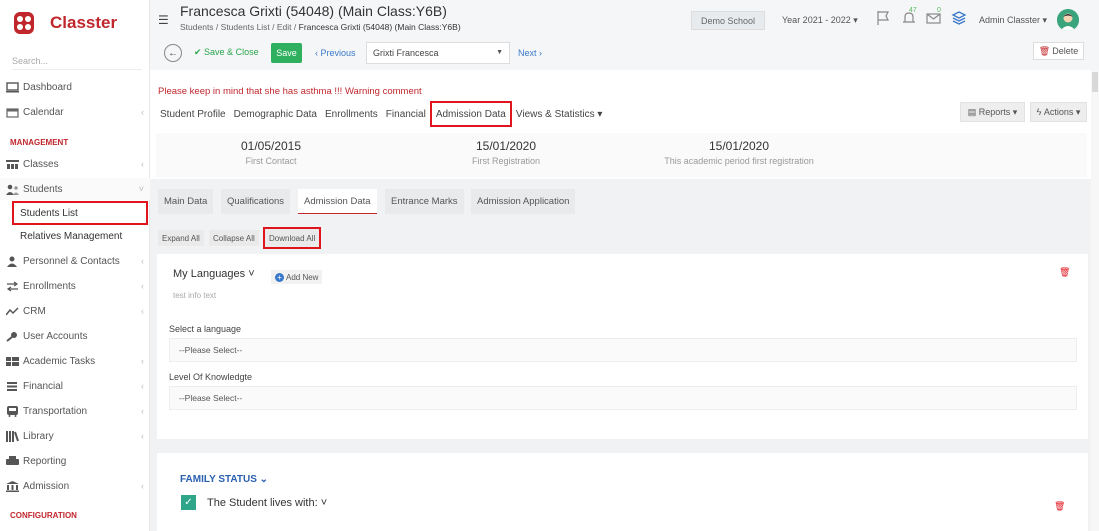 Image resolution: width=1099 pixels, height=531 pixels. I want to click on lives-with-text: The Student lives with:, so click(262, 503).